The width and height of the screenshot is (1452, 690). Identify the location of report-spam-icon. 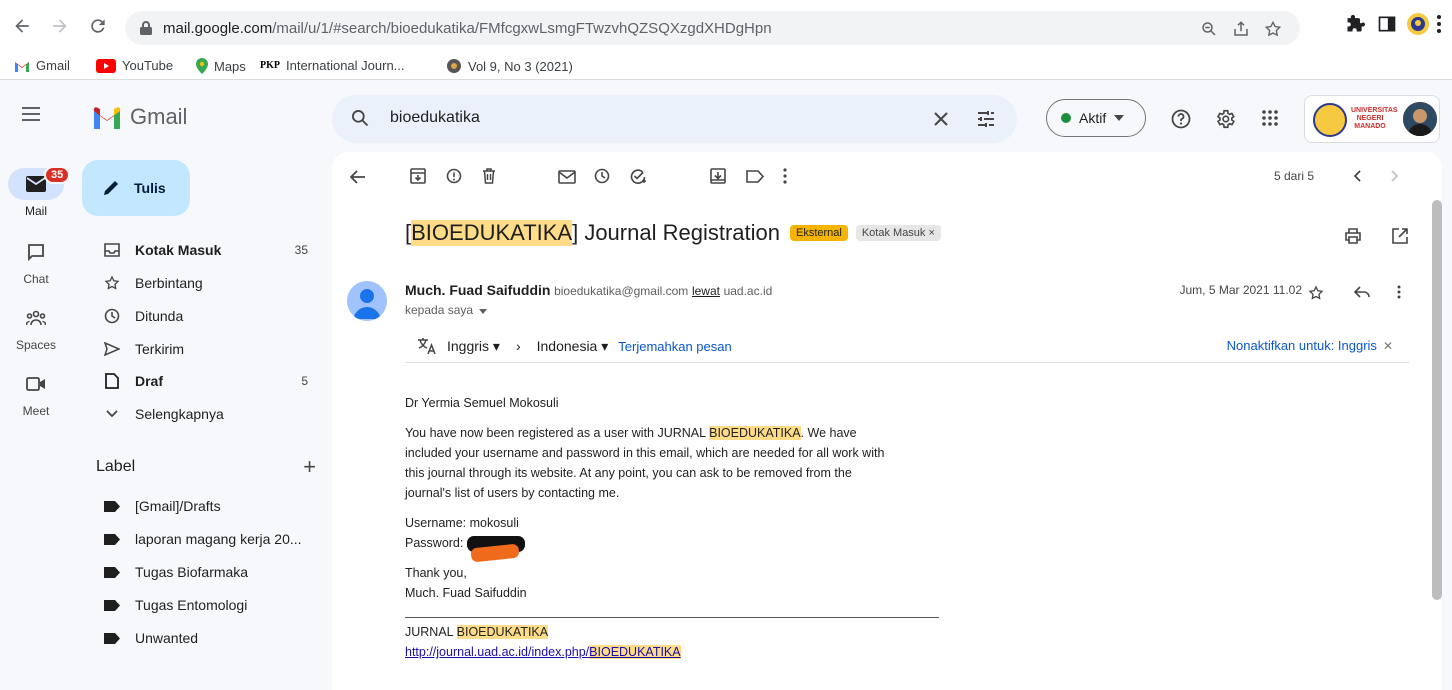
(454, 176).